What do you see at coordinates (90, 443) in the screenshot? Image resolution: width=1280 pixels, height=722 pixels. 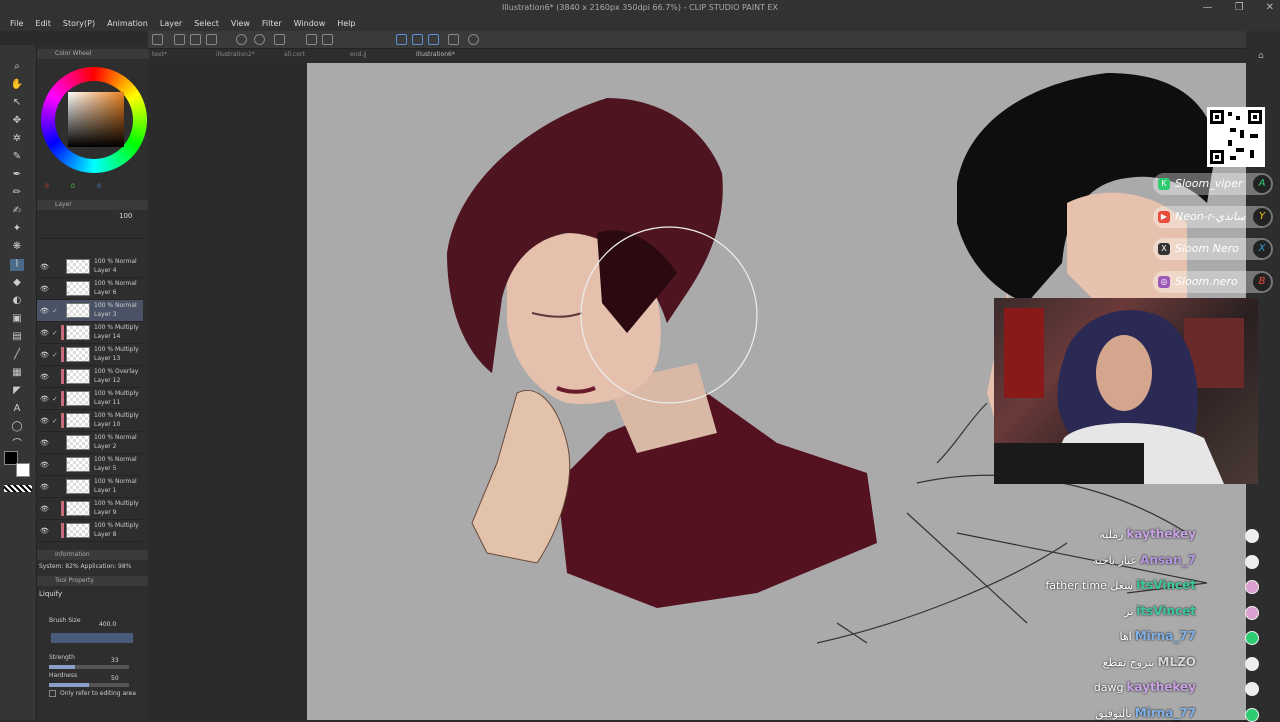 I see `layer-row: 👁 100 % Normal Layer 2` at bounding box center [90, 443].